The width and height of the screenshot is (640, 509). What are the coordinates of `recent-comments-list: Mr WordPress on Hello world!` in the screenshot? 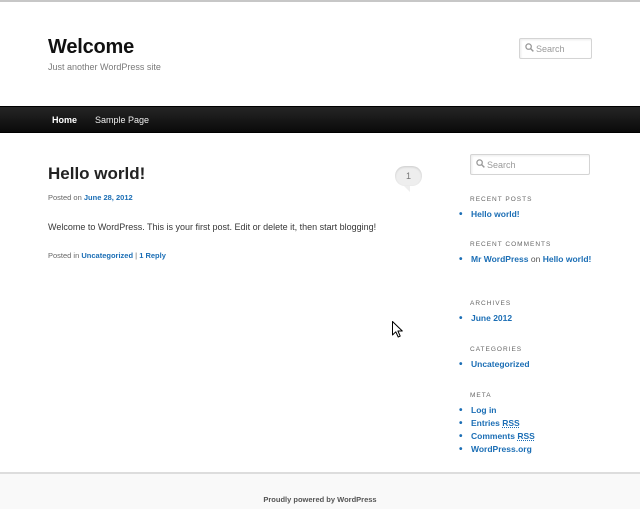 It's located at (534, 259).